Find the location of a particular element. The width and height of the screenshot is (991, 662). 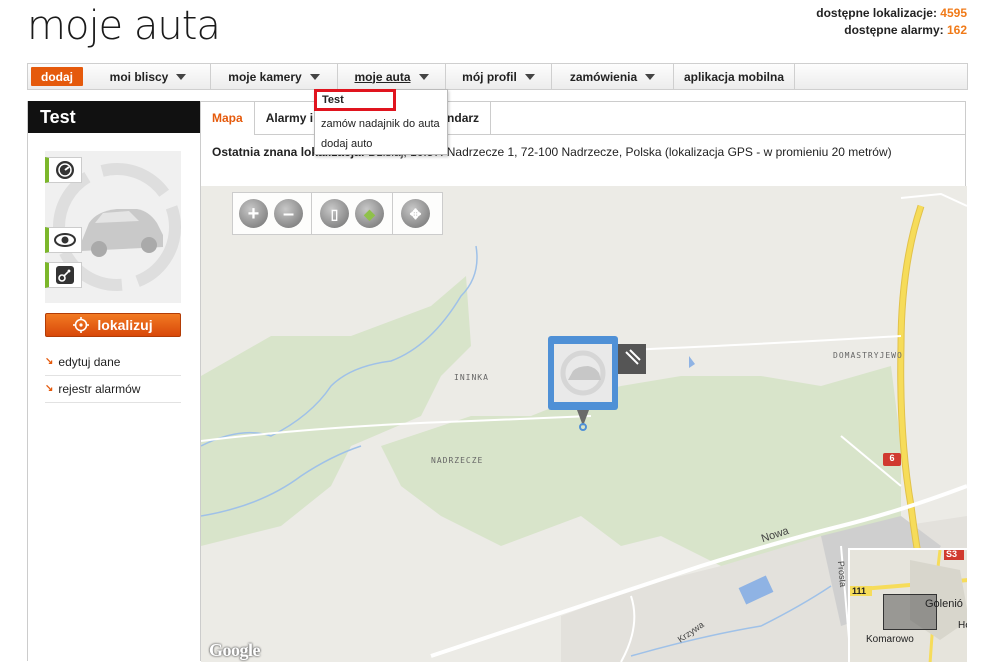

place-label: Komarowo is located at coordinates (890, 639).